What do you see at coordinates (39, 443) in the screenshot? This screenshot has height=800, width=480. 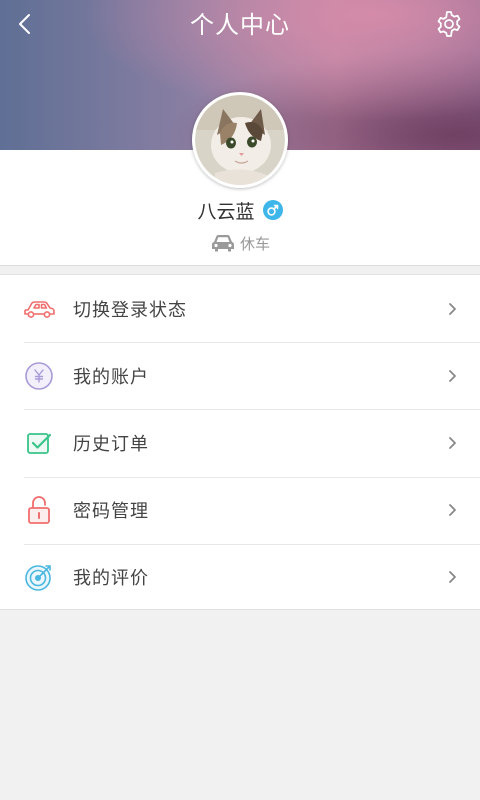 I see `checkbox-icon` at bounding box center [39, 443].